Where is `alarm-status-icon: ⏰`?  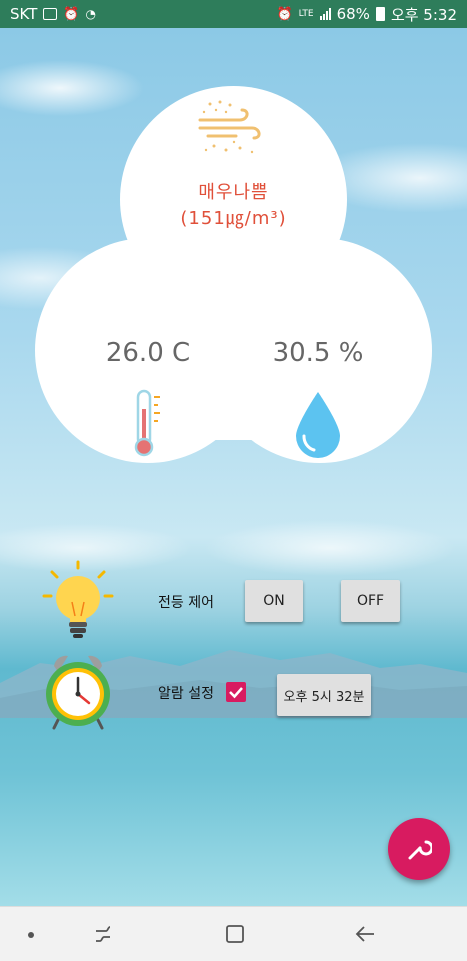 alarm-status-icon: ⏰ is located at coordinates (284, 14).